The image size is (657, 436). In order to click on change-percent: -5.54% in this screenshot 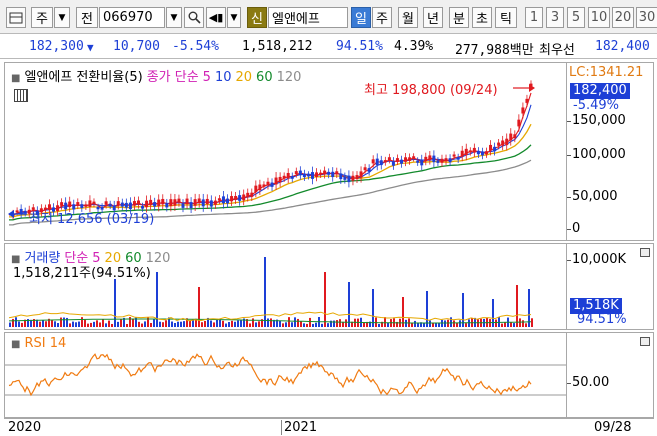, I will do `click(195, 46)`.